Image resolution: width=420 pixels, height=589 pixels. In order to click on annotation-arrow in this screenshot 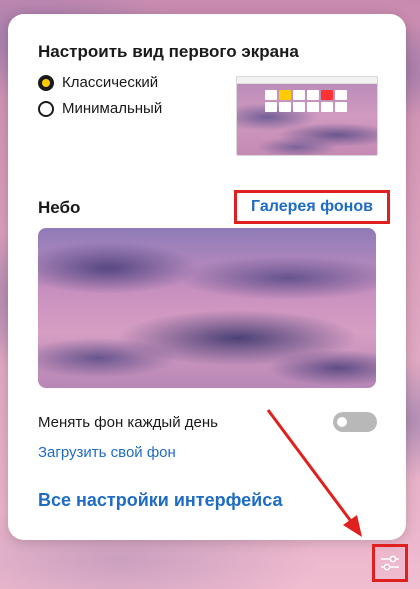, I will do `click(314, 473)`.